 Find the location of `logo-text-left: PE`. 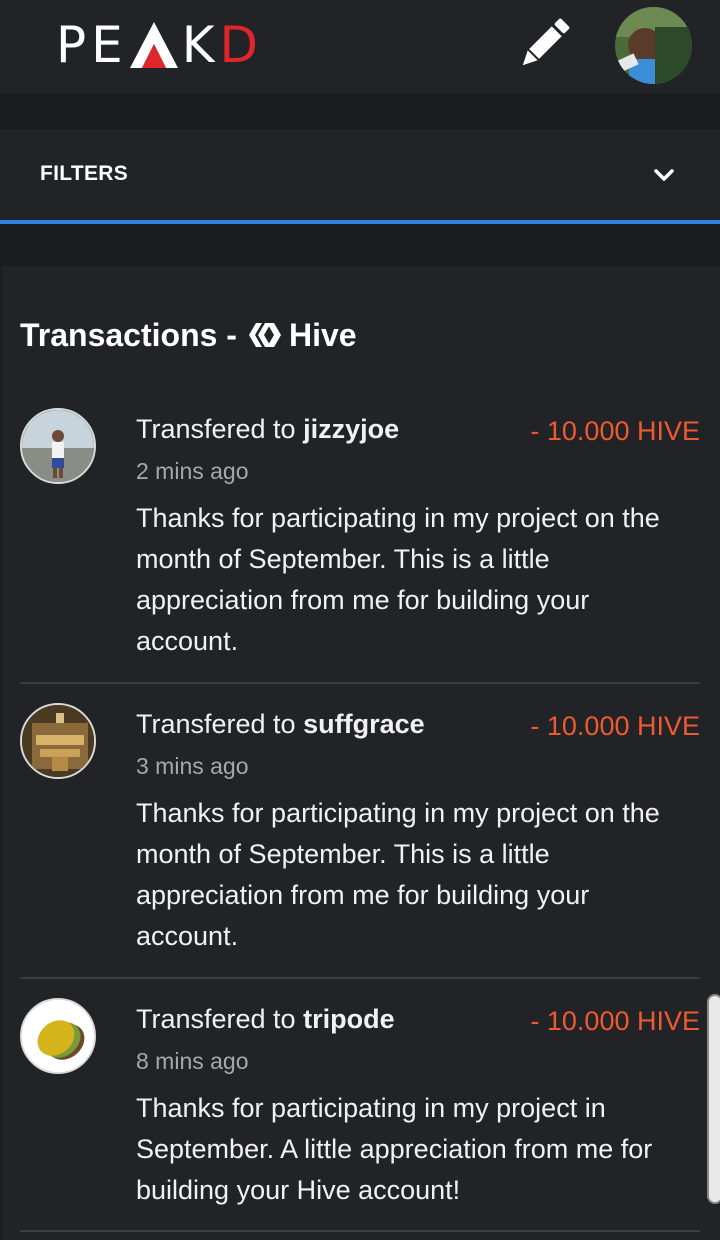

logo-text-left: PE is located at coordinates (92, 45).